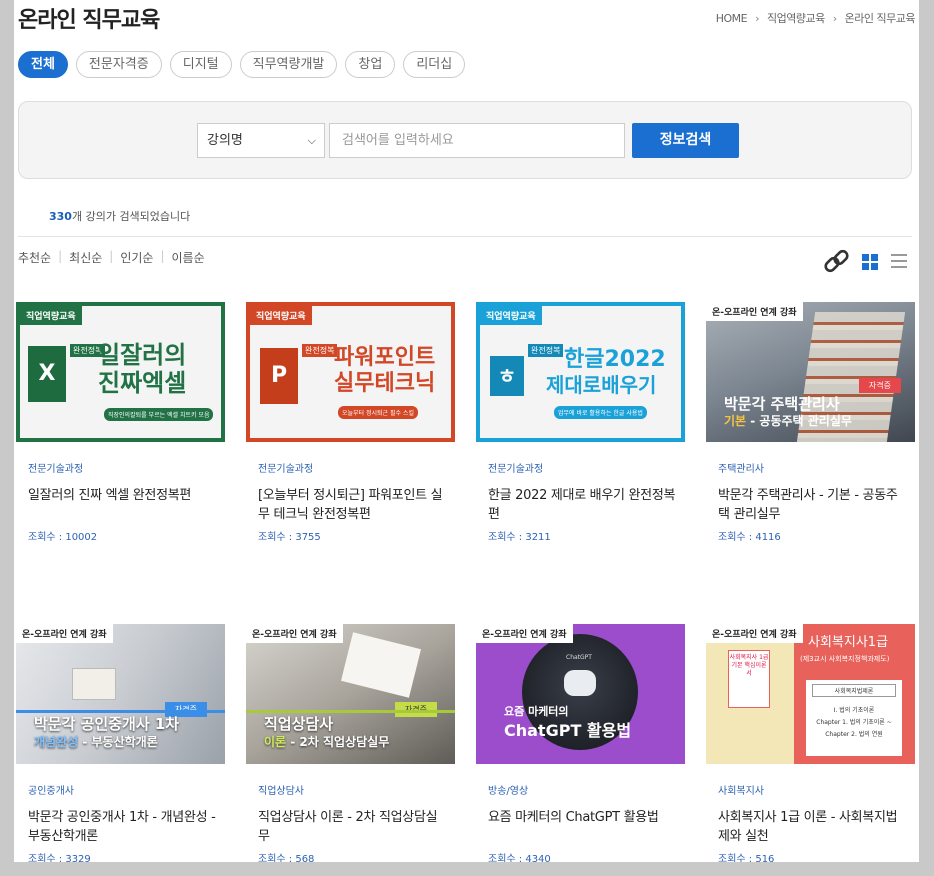 This screenshot has width=934, height=876. I want to click on course-views: 조회수 : 568, so click(286, 858).